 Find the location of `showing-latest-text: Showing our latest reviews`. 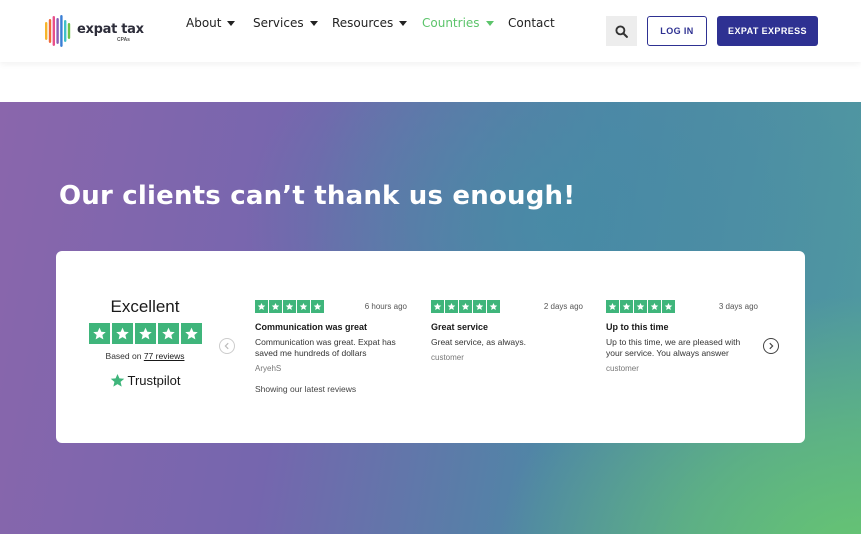

showing-latest-text: Showing our latest reviews is located at coordinates (306, 389).